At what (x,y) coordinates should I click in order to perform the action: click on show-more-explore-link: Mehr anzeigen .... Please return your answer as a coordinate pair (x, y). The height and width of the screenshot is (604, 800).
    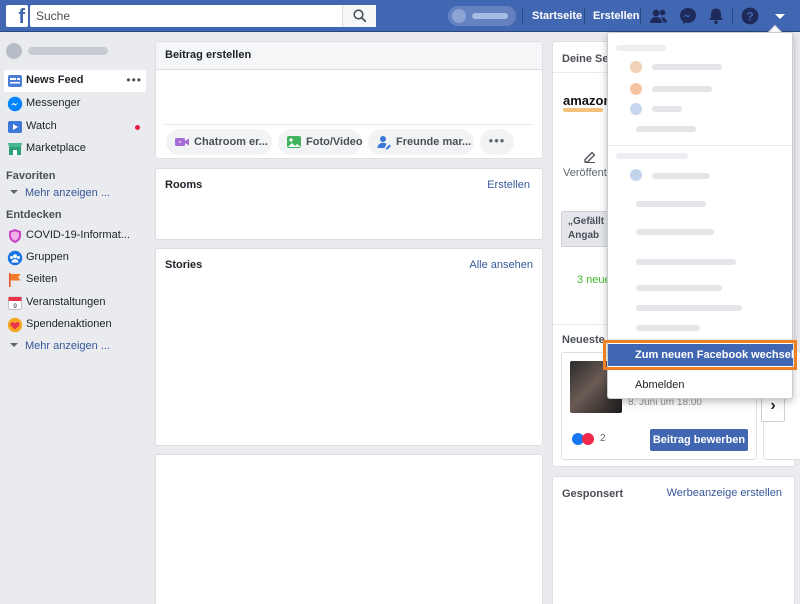
    Looking at the image, I should click on (60, 346).